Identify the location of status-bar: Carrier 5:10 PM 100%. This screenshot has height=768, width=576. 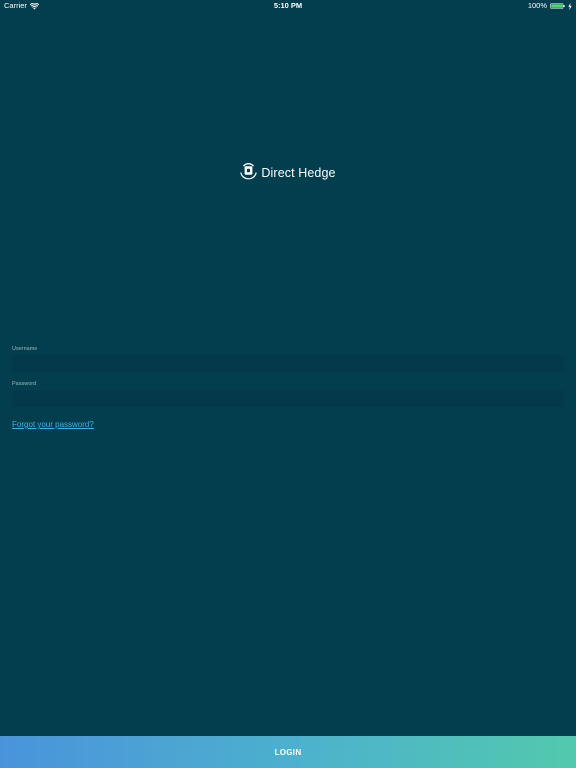
(288, 6).